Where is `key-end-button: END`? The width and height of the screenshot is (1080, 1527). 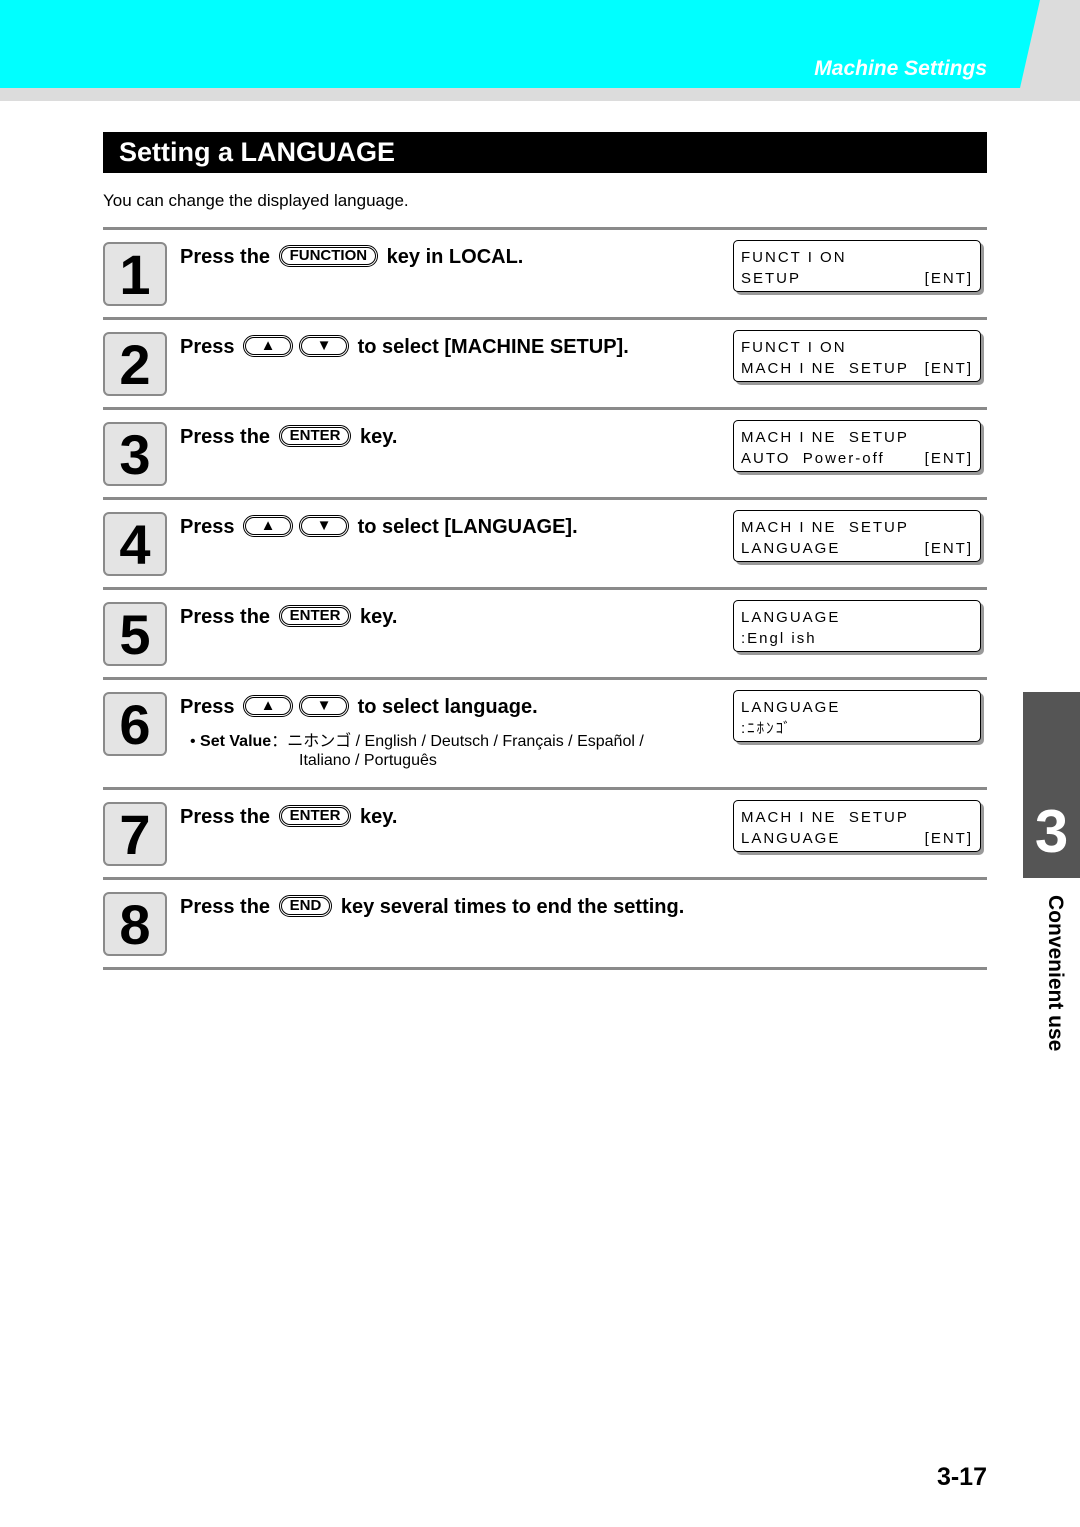 key-end-button: END is located at coordinates (305, 905).